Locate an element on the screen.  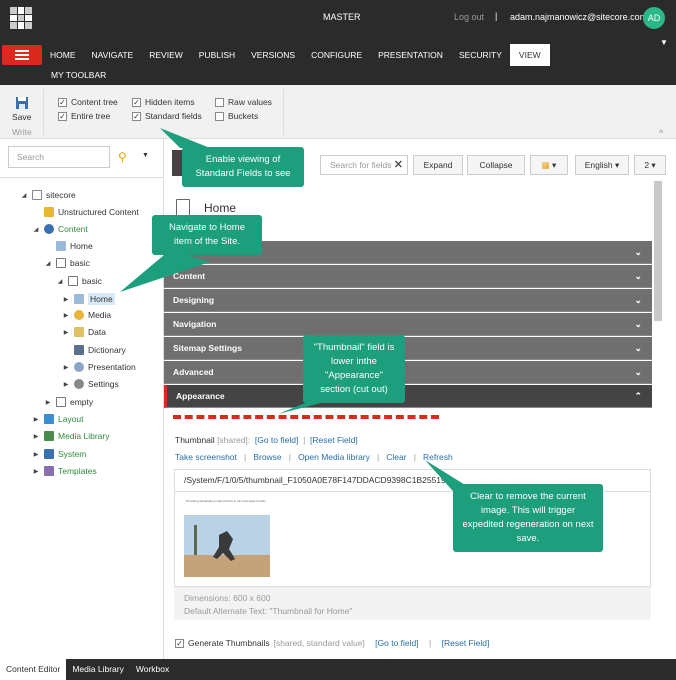
callout-navigate-home: Navigate to Home item of the Site. is located at coordinates (207, 235).